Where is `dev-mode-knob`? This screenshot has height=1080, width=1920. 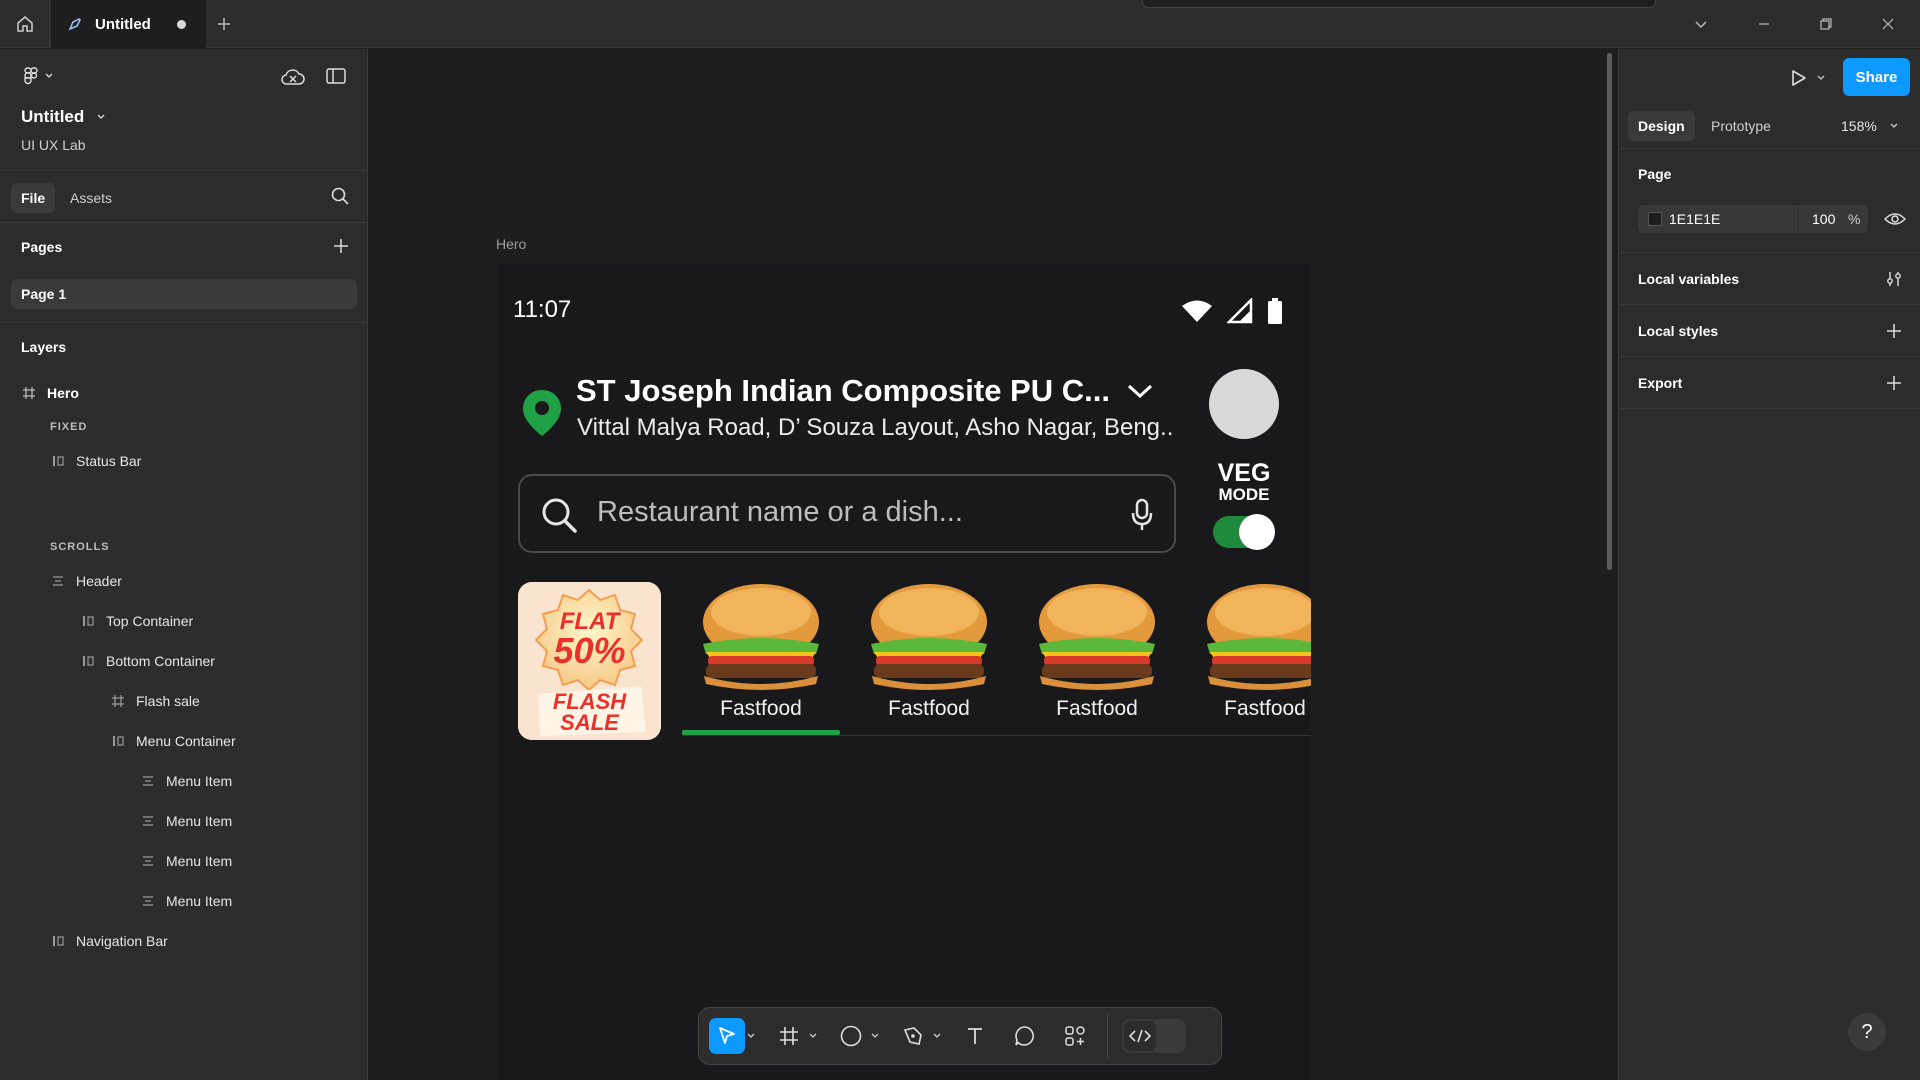
dev-mode-knob is located at coordinates (1140, 1036).